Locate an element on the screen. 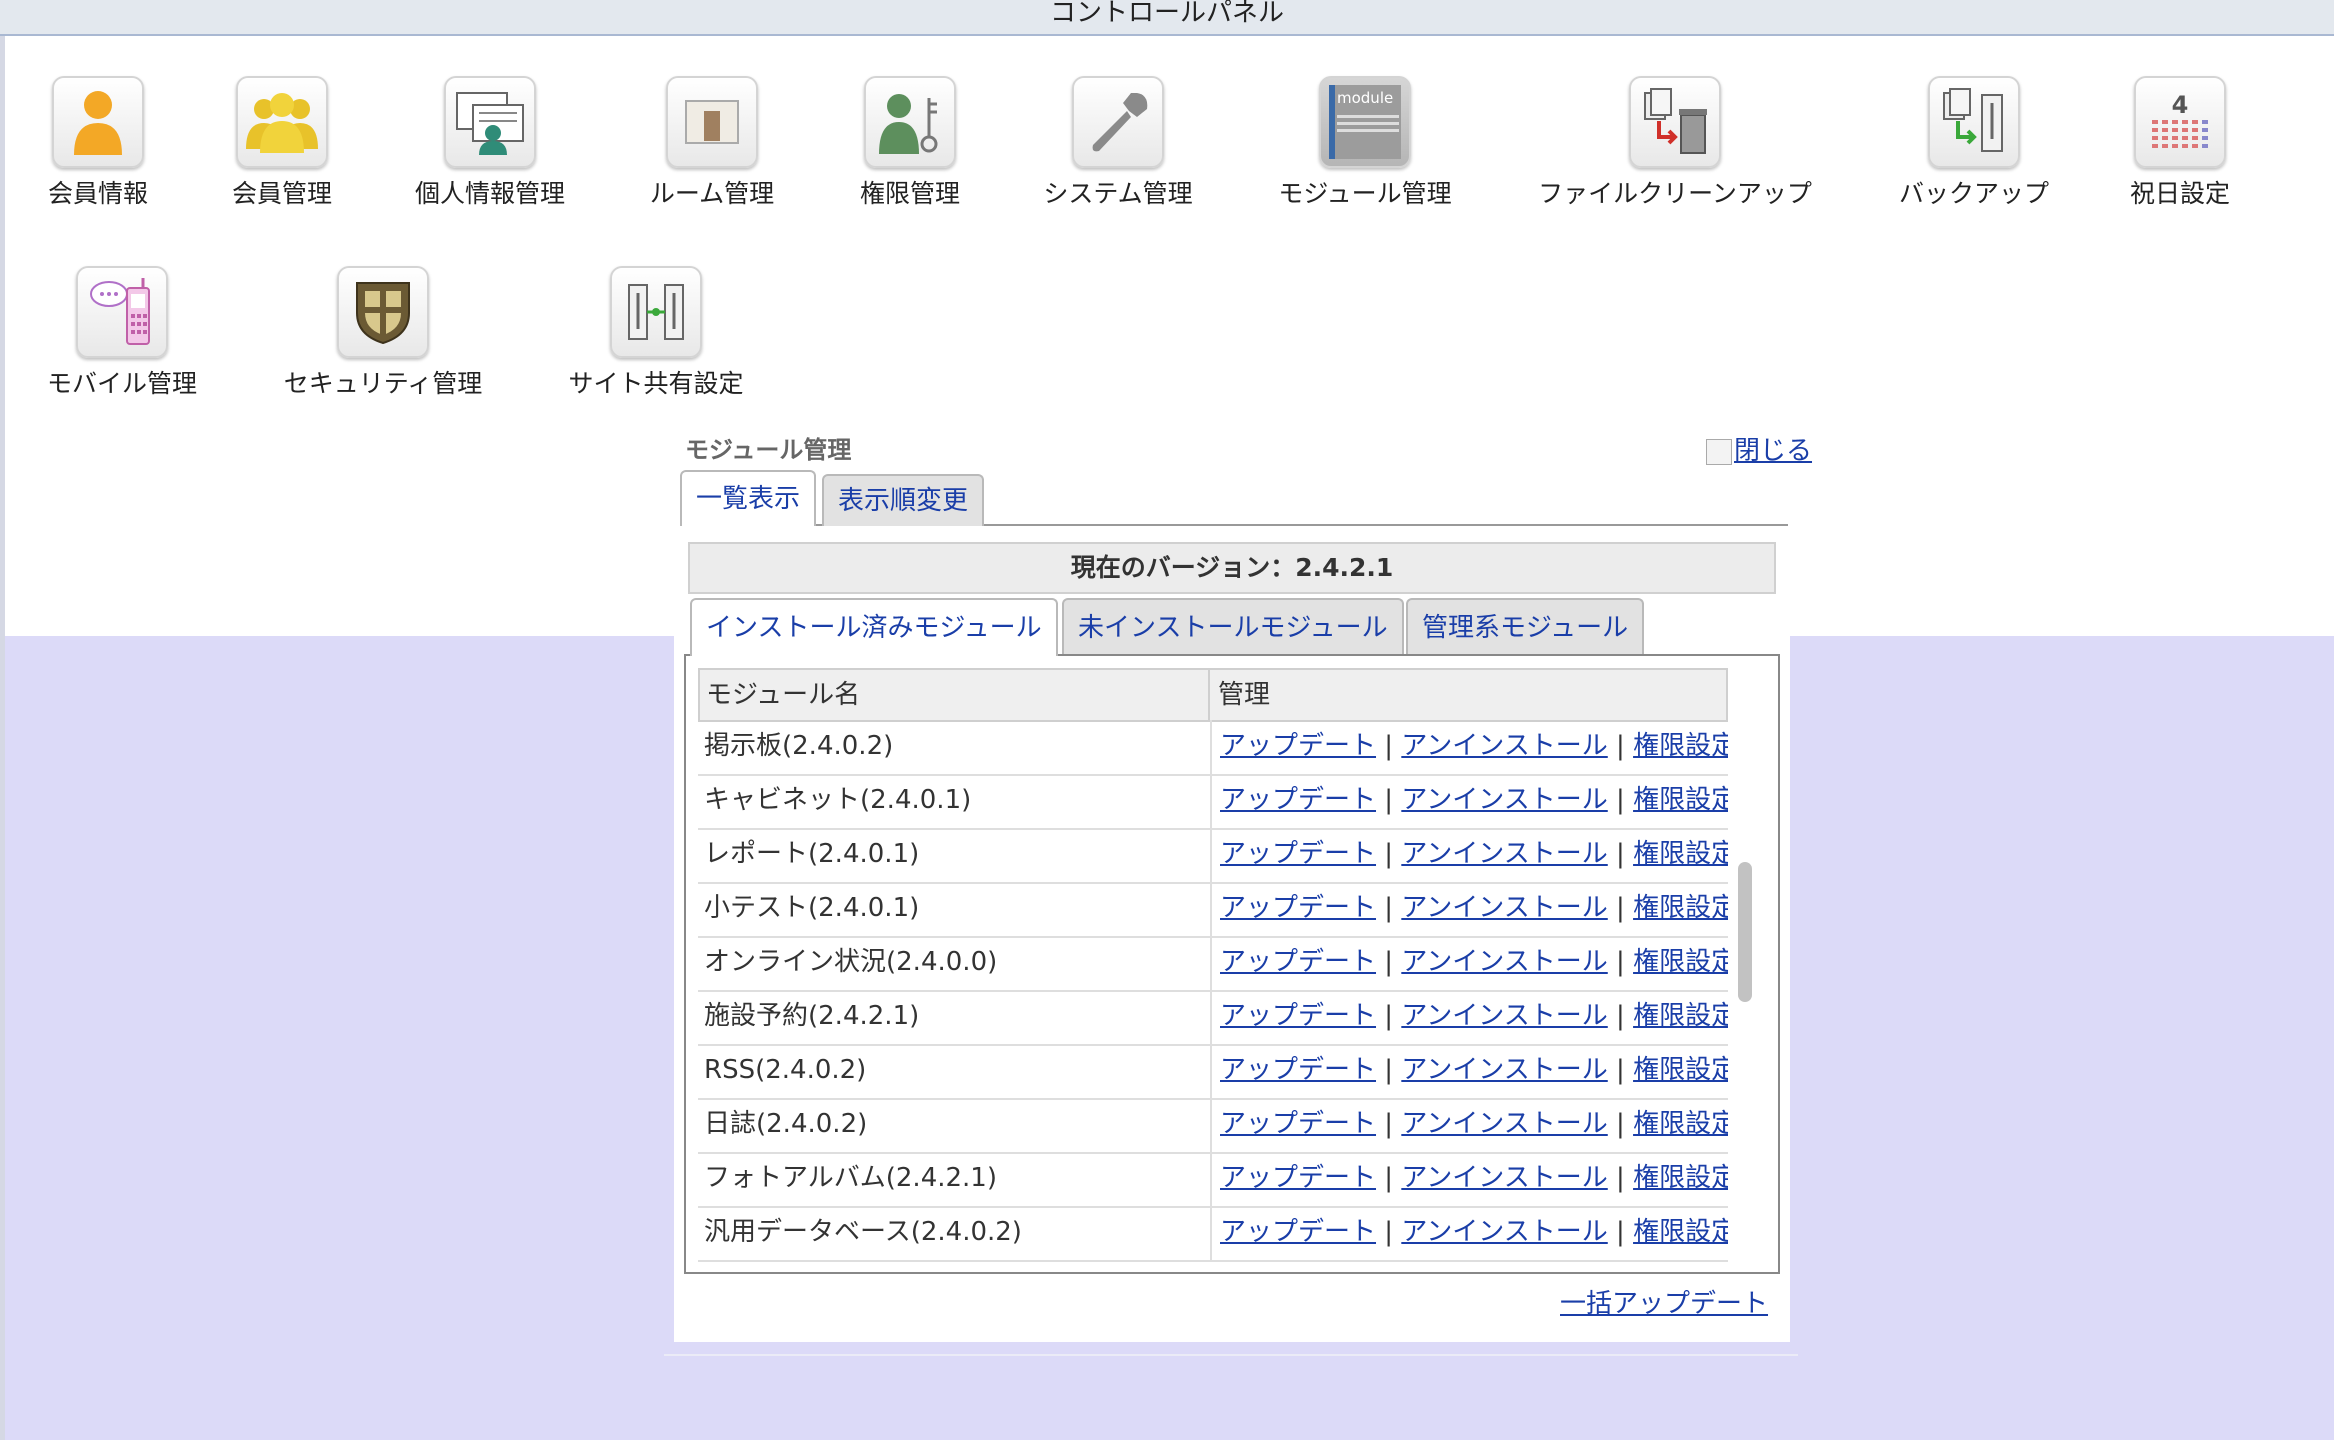 The height and width of the screenshot is (1440, 2334). site-share-settings-item: サイト共有設定 is located at coordinates (656, 333).